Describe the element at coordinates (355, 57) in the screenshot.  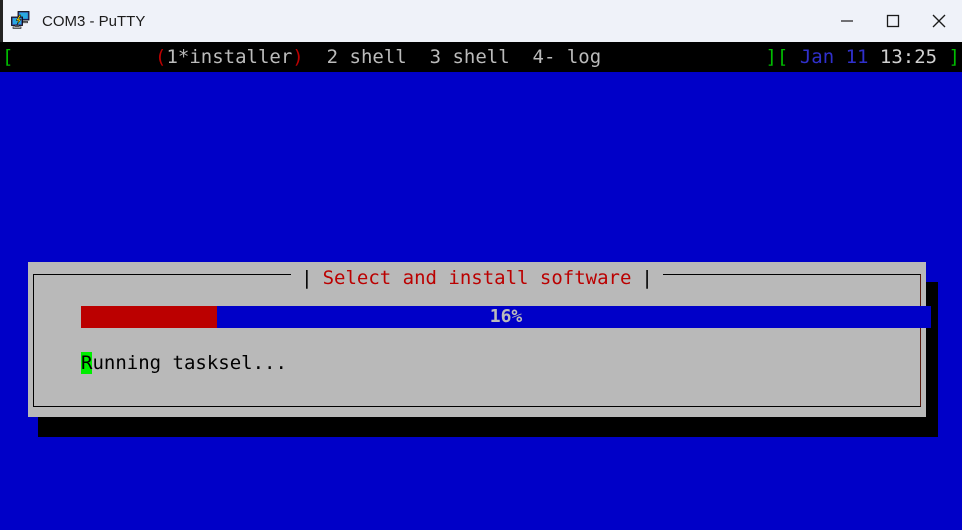
I see `tmux-window-item-2-shell: 2 shell` at that location.